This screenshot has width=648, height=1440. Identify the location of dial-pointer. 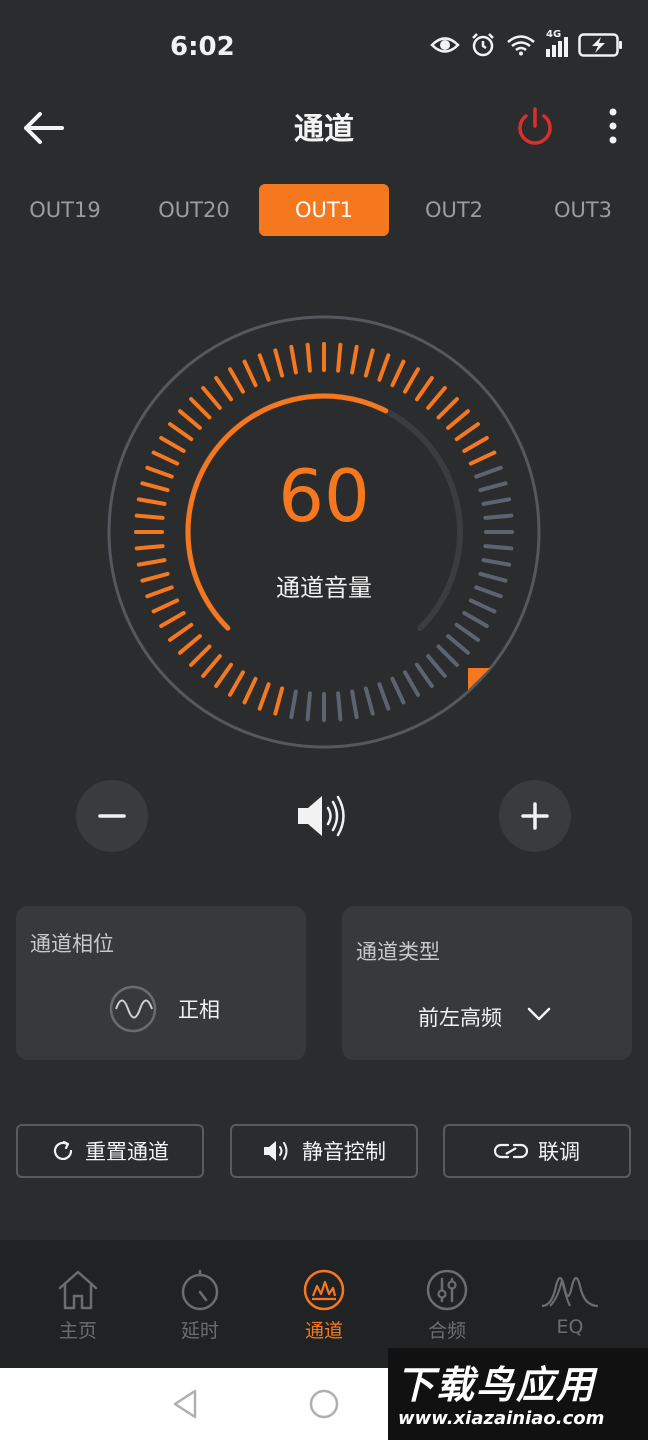
(479, 679).